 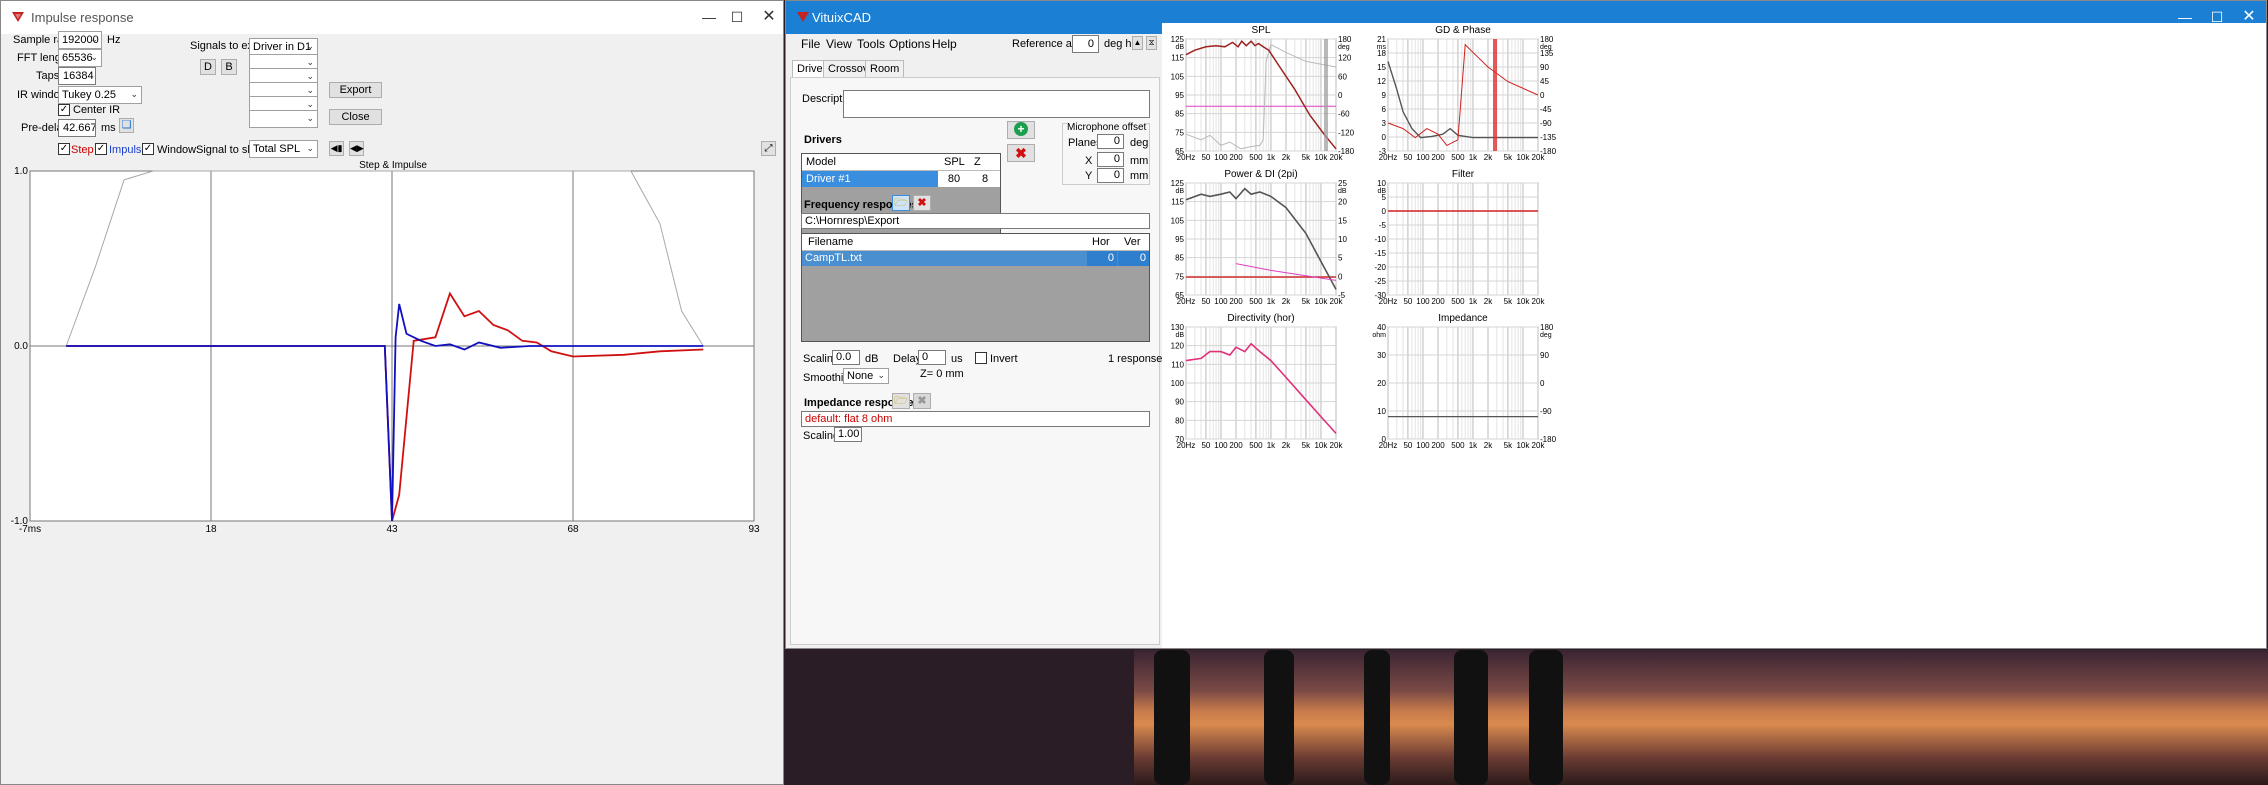 I want to click on export-button: Export, so click(x=355, y=90).